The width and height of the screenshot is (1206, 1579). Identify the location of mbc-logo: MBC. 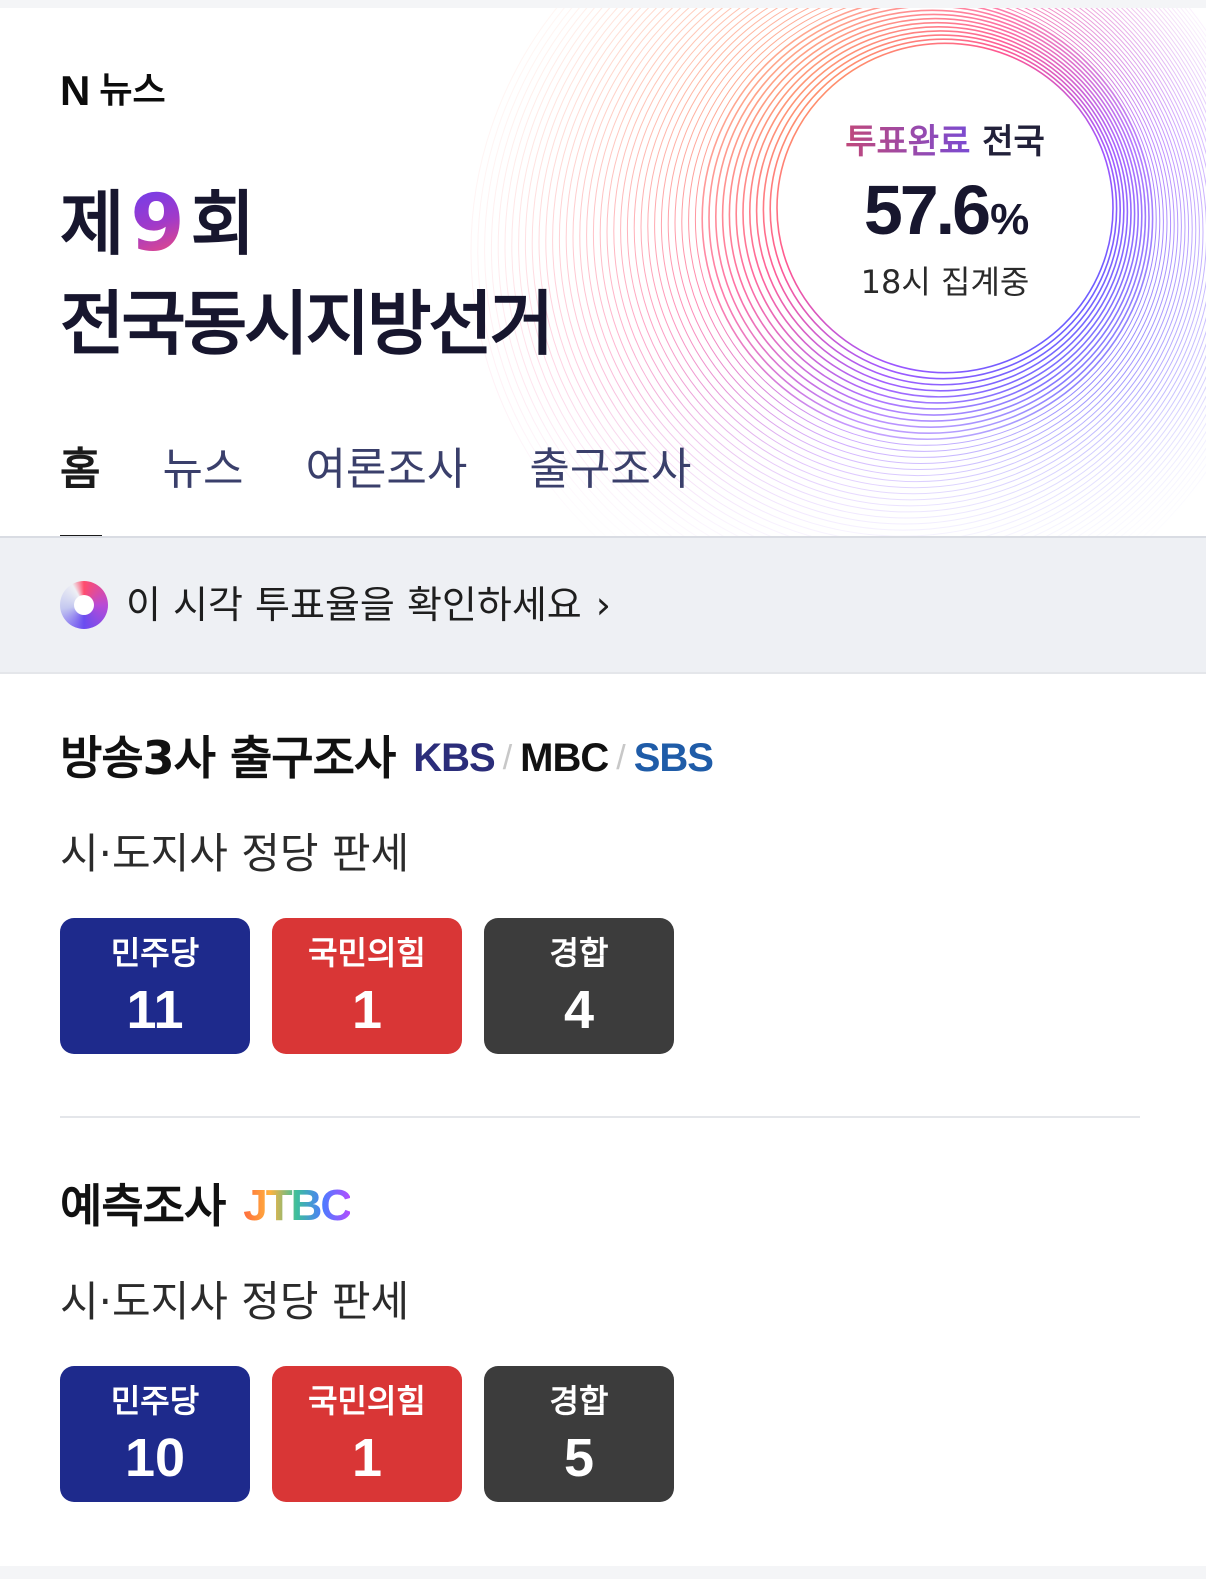
(564, 757).